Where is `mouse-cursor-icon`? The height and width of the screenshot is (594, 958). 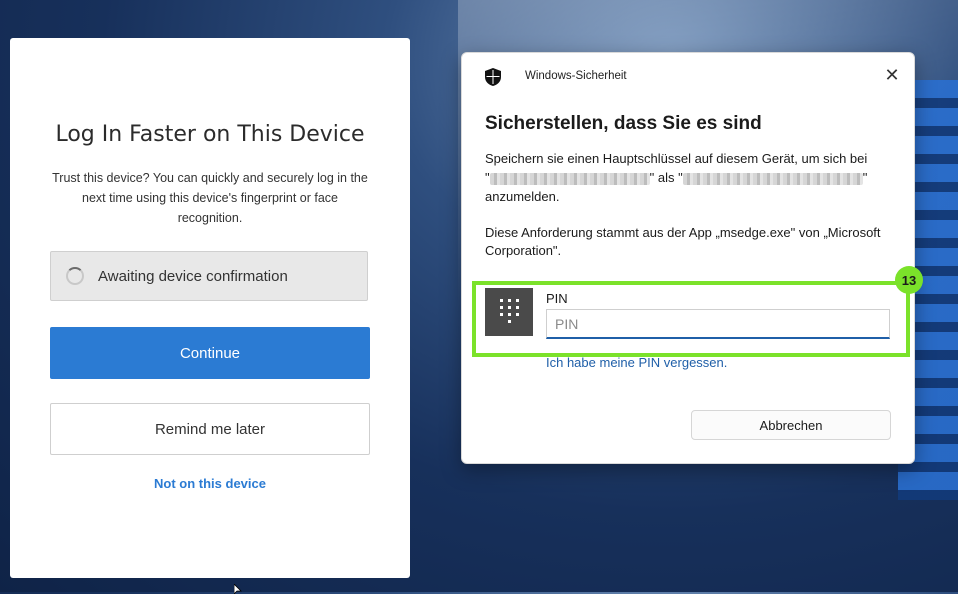 mouse-cursor-icon is located at coordinates (238, 589).